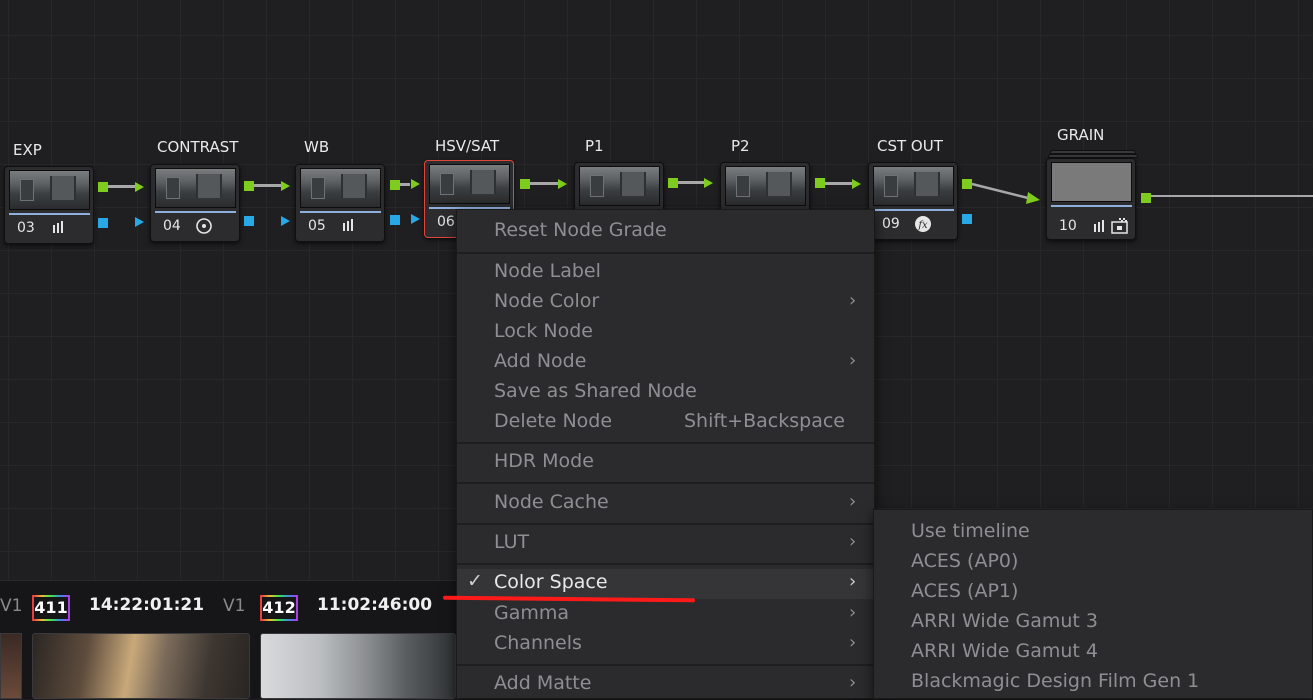 This screenshot has width=1313, height=700. Describe the element at coordinates (964, 591) in the screenshot. I see `submenu-item-aces-ap1: ACES (AP1)` at that location.